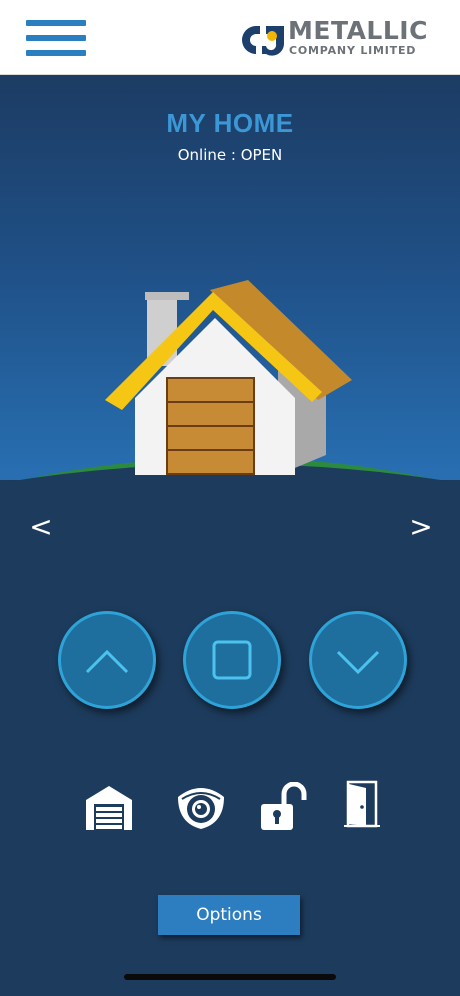 Image resolution: width=460 pixels, height=996 pixels. Describe the element at coordinates (353, 50) in the screenshot. I see `logo-text-secondary: COMPANY LIMITED` at that location.